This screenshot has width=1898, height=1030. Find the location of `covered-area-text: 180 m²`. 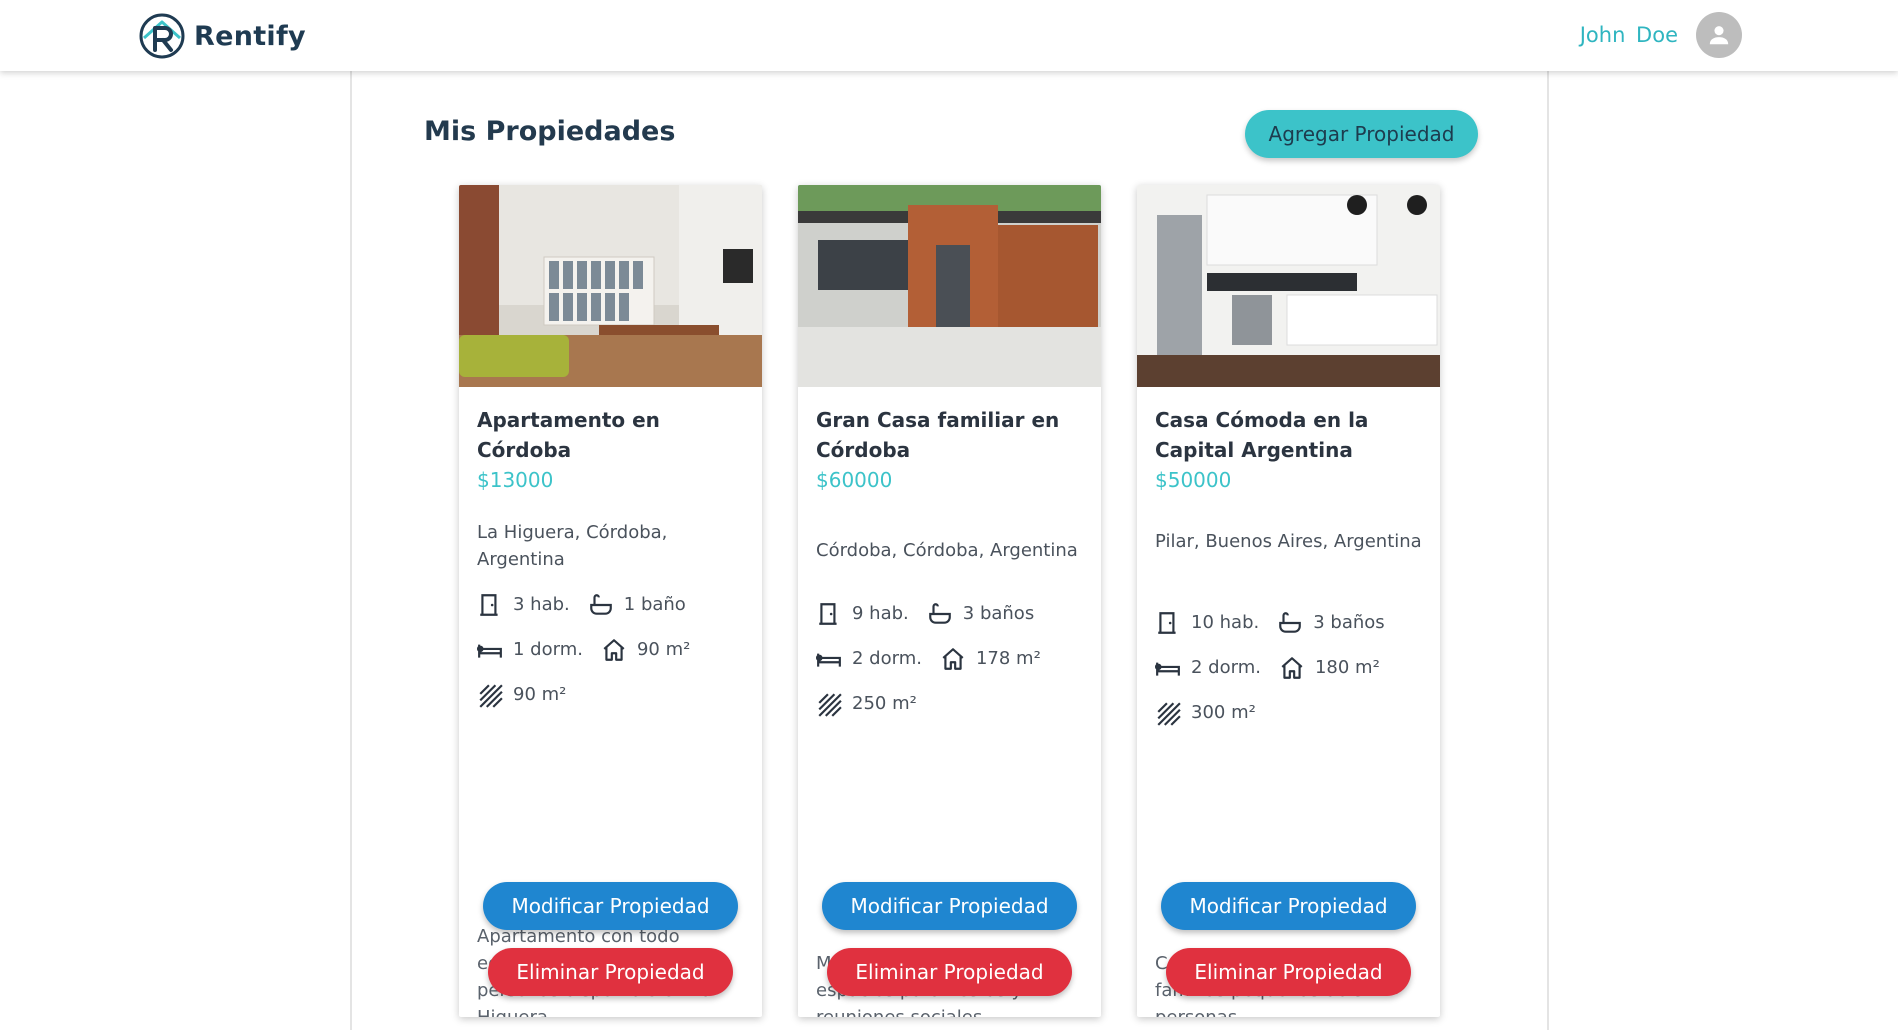

covered-area-text: 180 m² is located at coordinates (1347, 667).